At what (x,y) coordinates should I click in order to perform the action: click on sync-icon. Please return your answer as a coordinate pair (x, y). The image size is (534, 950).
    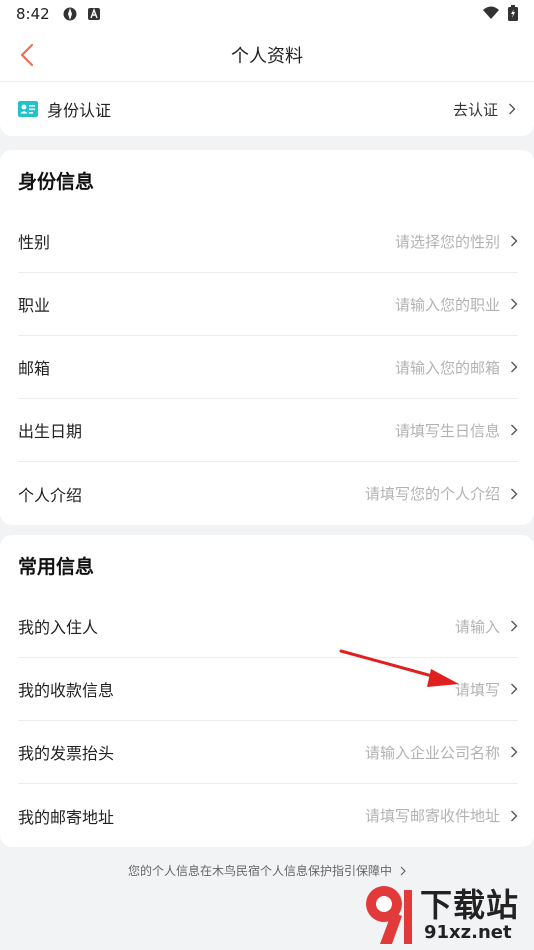
    Looking at the image, I should click on (70, 14).